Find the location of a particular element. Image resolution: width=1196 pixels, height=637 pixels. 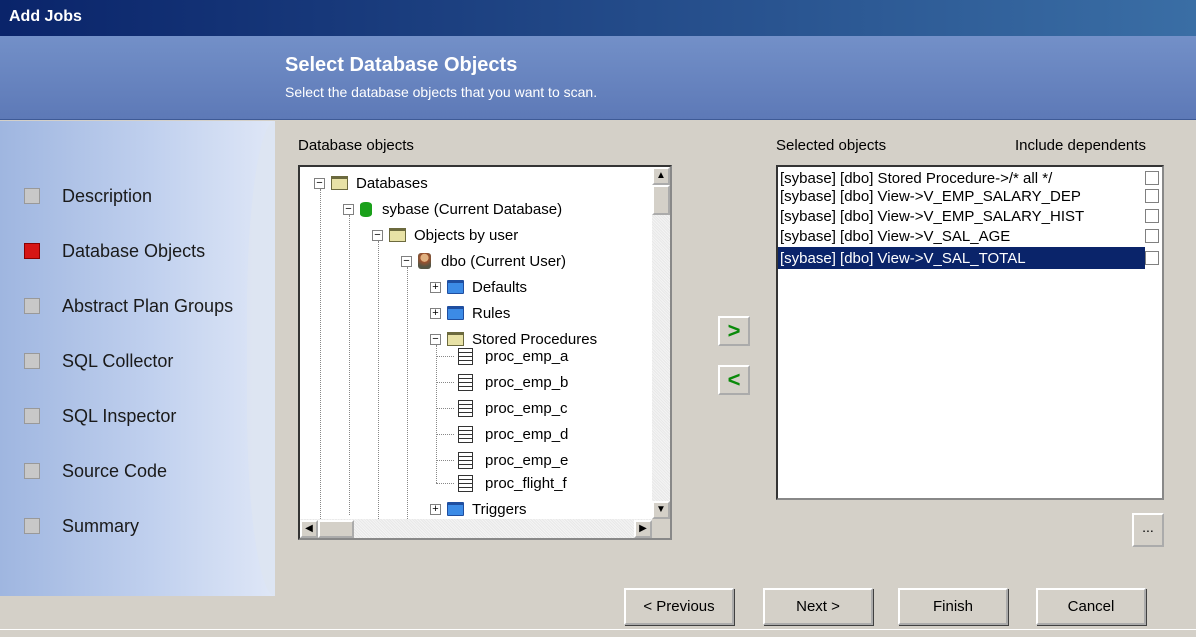

tree-node-sybase: − sybase (Current Database) is located at coordinates (452, 209).